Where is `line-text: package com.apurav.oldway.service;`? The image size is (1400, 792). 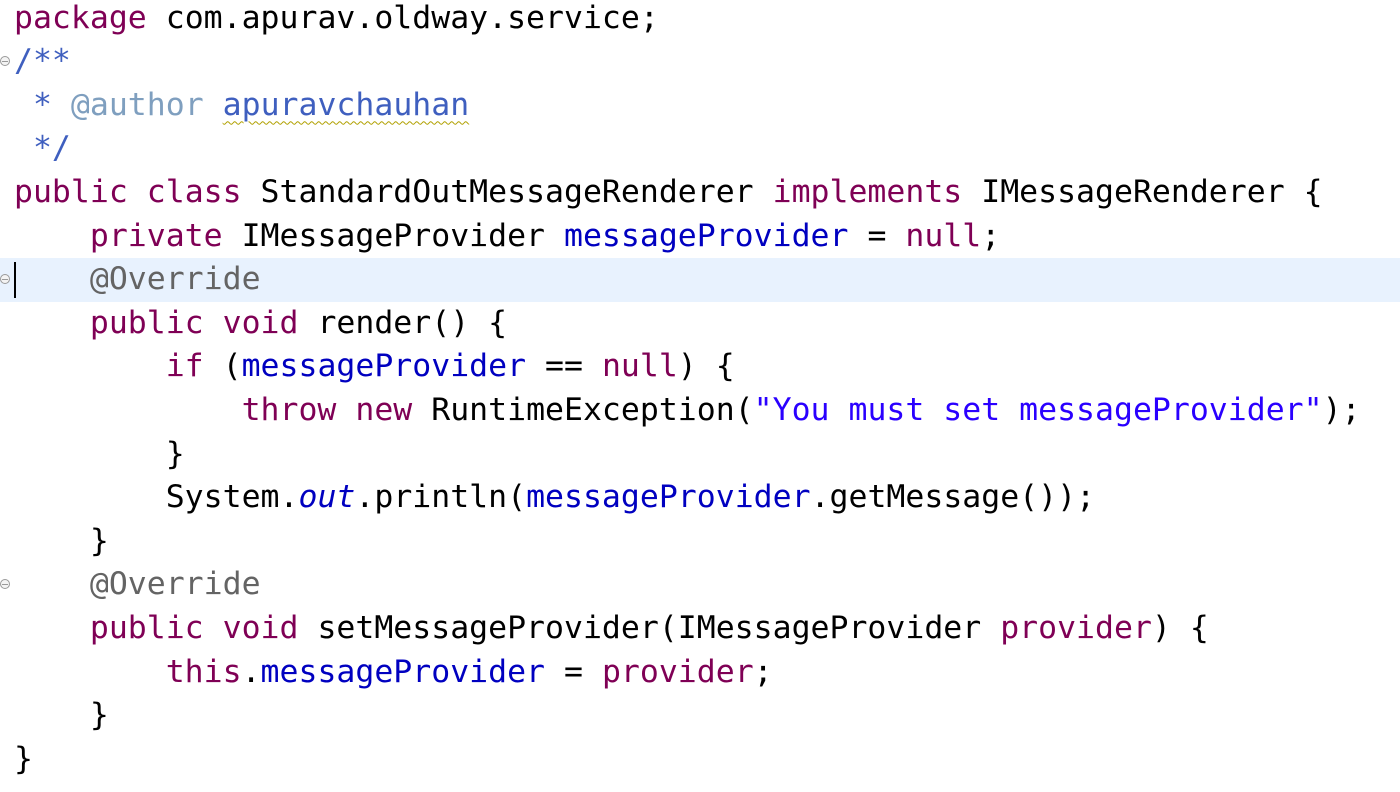
line-text: package com.apurav.oldway.service; is located at coordinates (336, 20).